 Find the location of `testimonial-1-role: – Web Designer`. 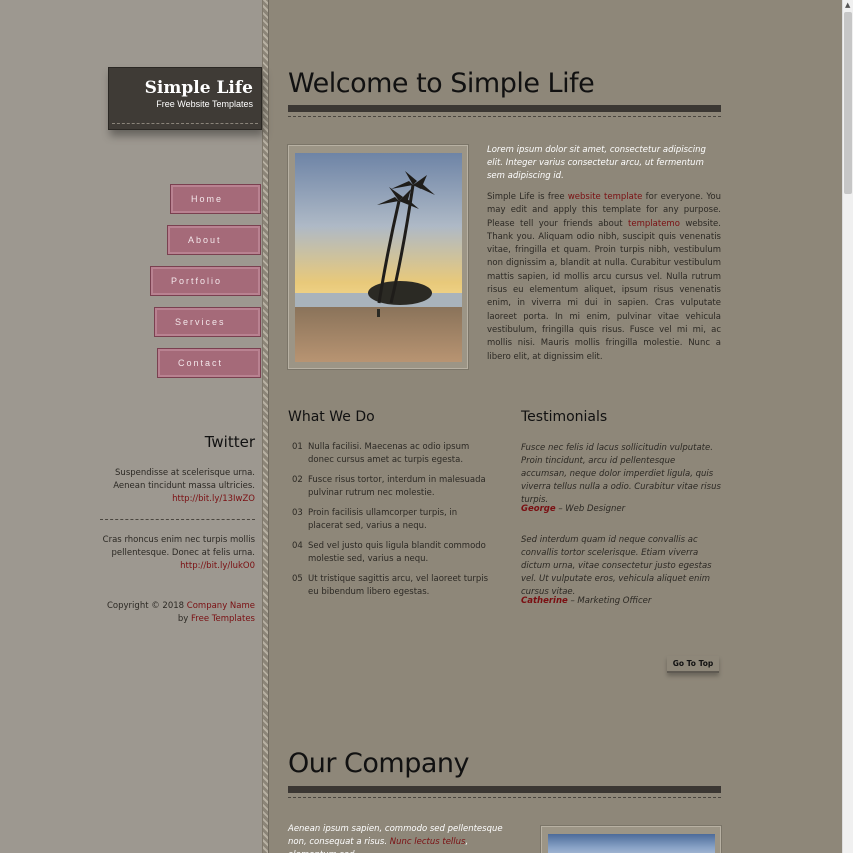

testimonial-1-role: – Web Designer is located at coordinates (592, 509).